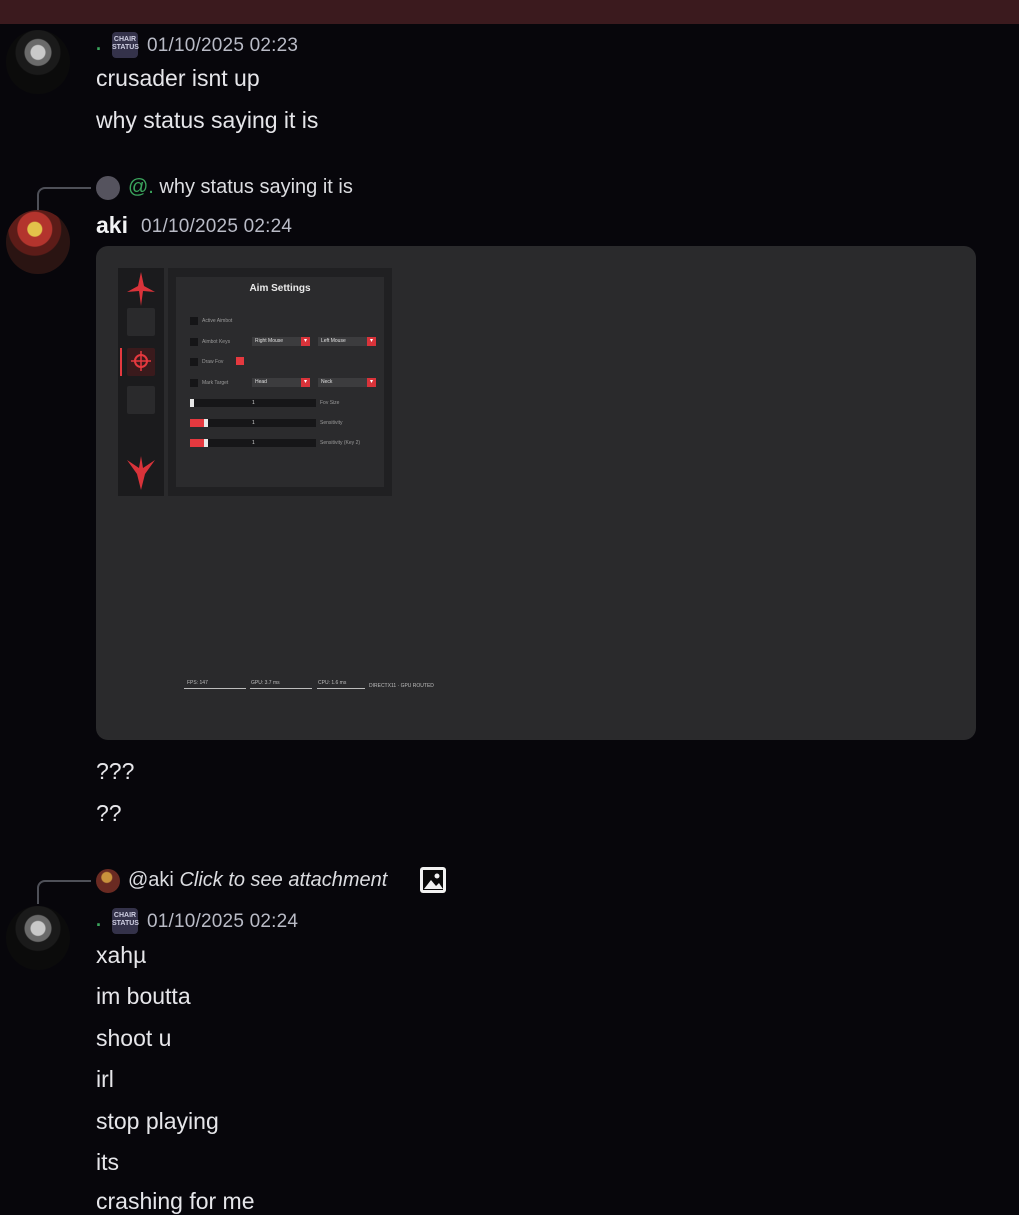  I want to click on panel-title: Aim Settings, so click(280, 288).